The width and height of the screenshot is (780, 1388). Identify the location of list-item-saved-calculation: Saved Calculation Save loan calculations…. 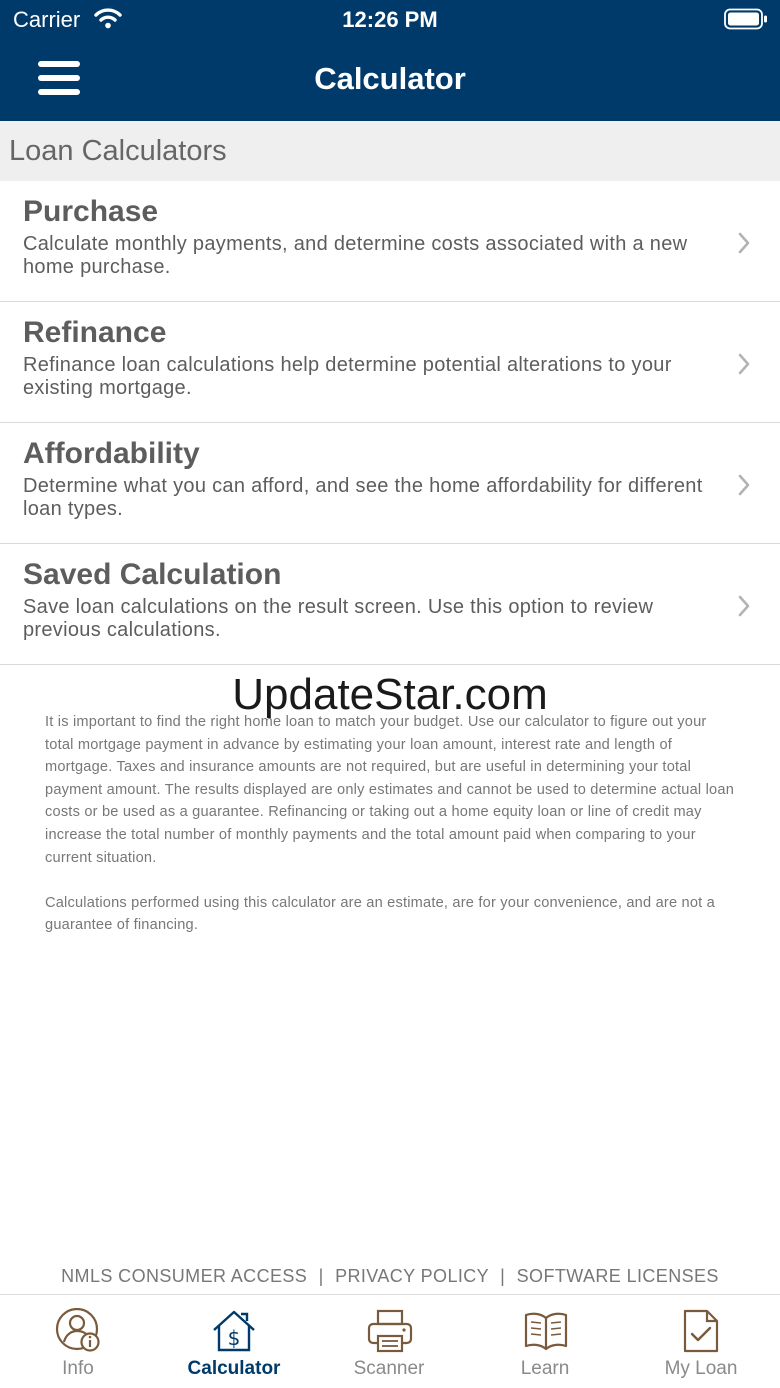
(390, 604).